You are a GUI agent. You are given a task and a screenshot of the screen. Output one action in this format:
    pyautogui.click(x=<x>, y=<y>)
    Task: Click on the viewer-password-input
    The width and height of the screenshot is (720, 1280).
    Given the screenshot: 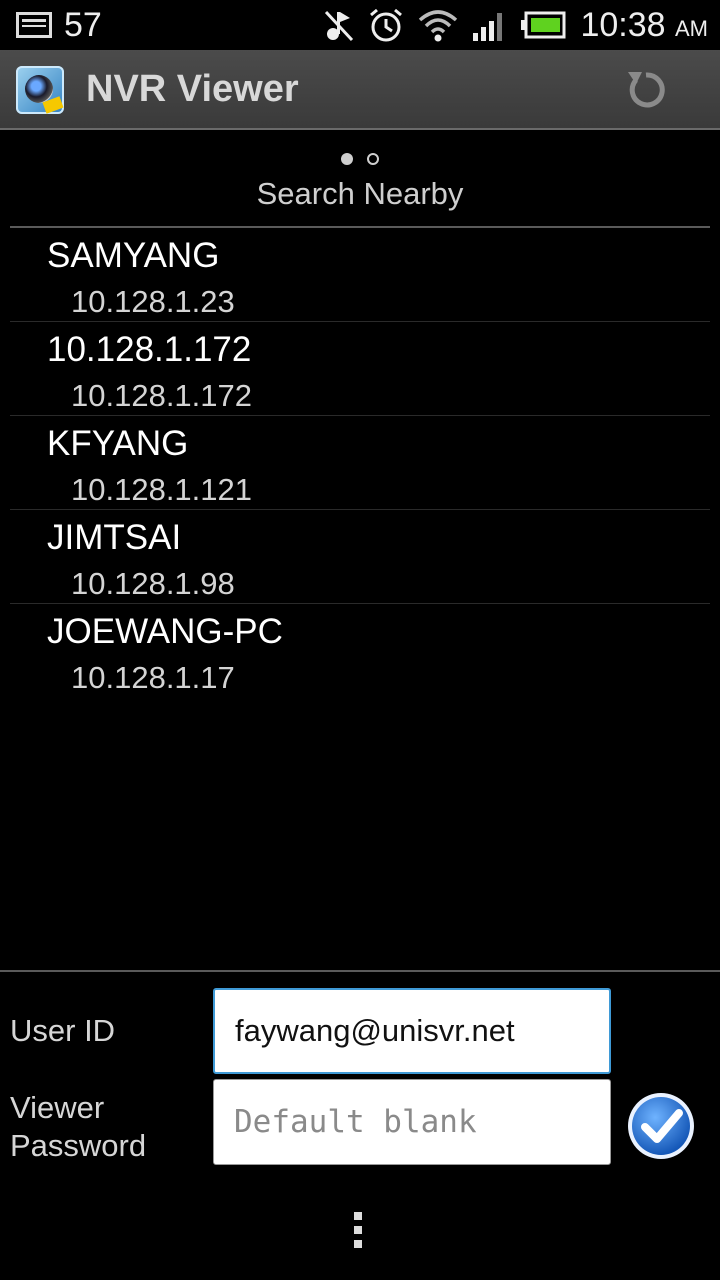 What is the action you would take?
    pyautogui.click(x=412, y=1122)
    